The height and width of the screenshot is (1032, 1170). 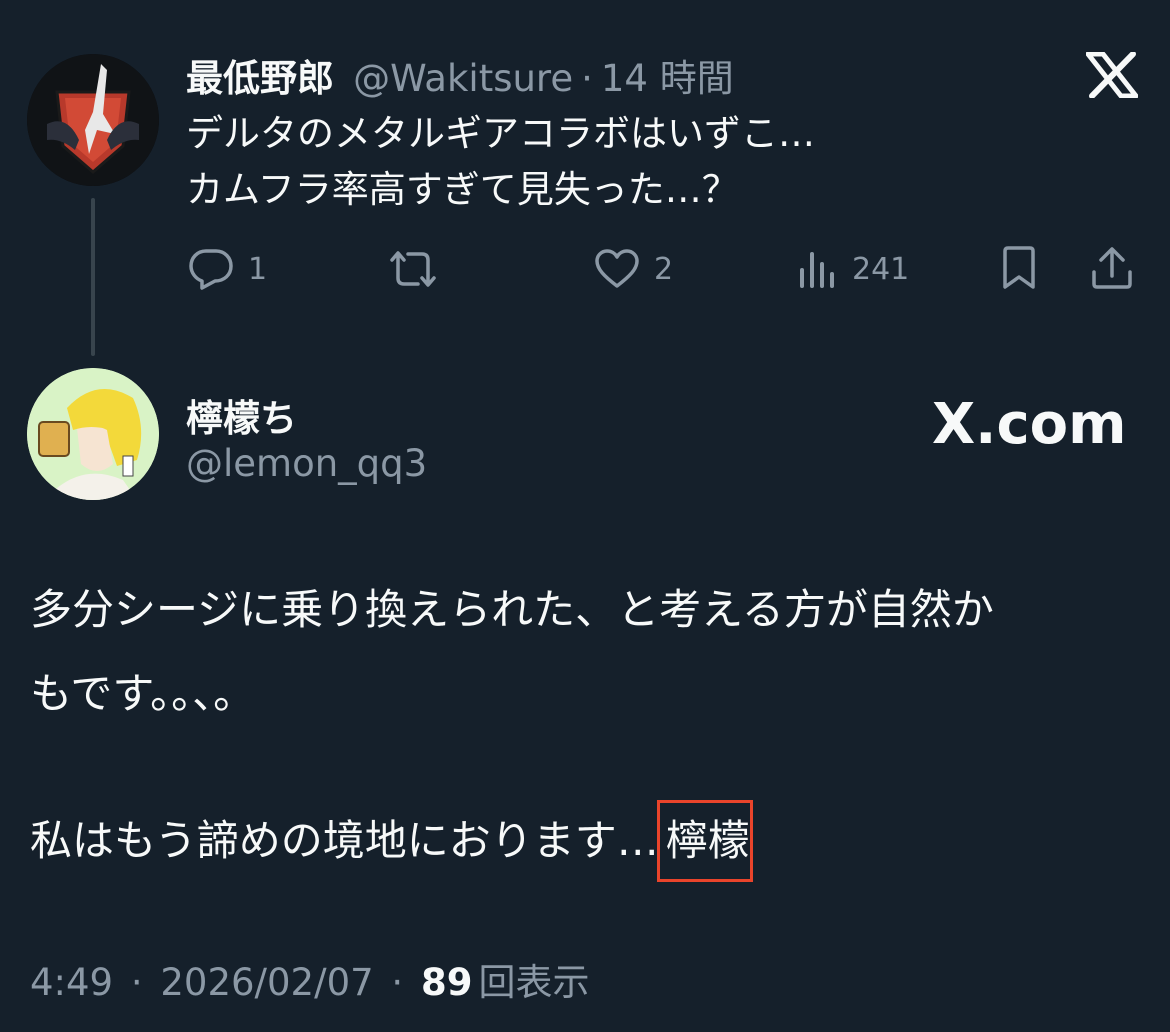 I want to click on thread-line, so click(x=93, y=277).